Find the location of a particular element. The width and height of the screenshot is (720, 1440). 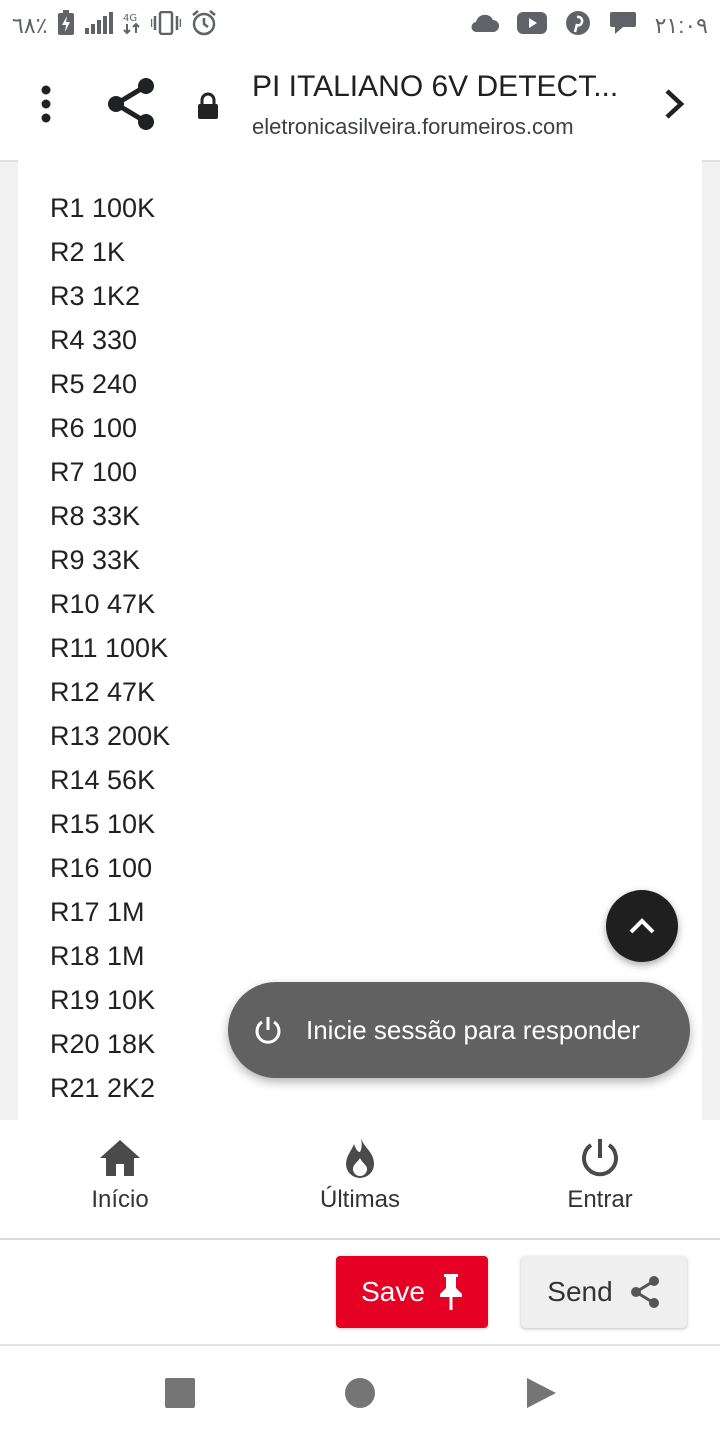

resistor-list-item: R19 10K is located at coordinates (103, 1000).